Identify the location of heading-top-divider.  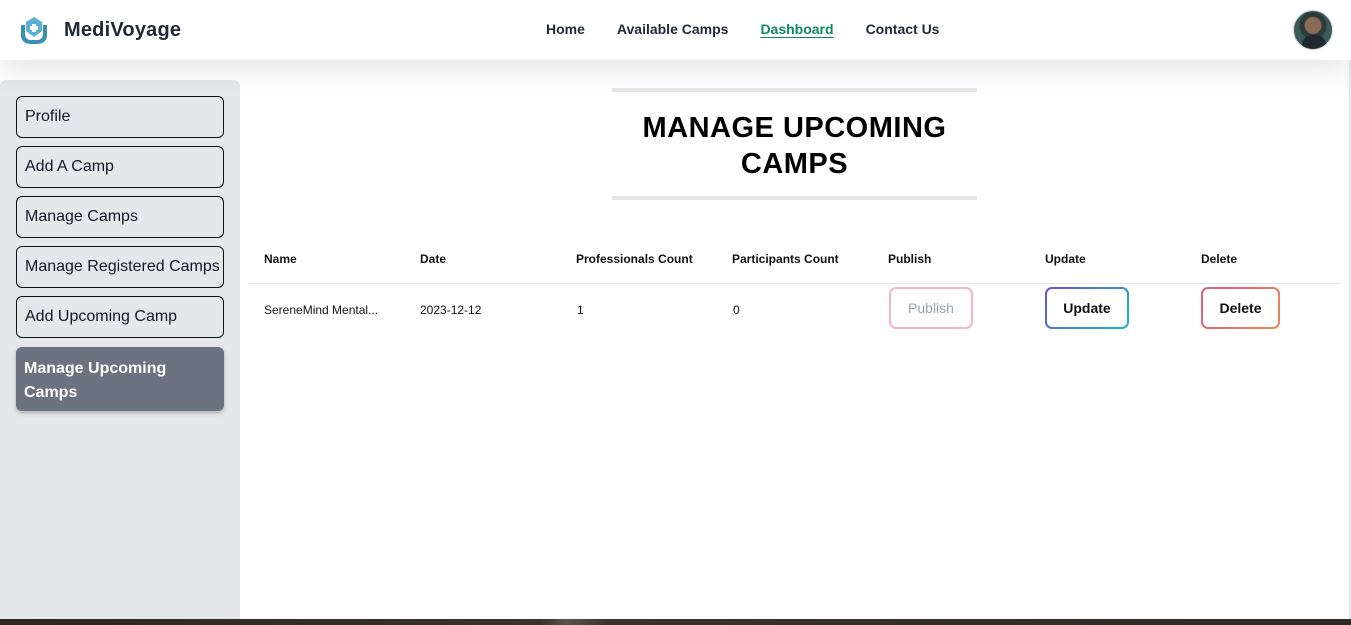
(794, 90).